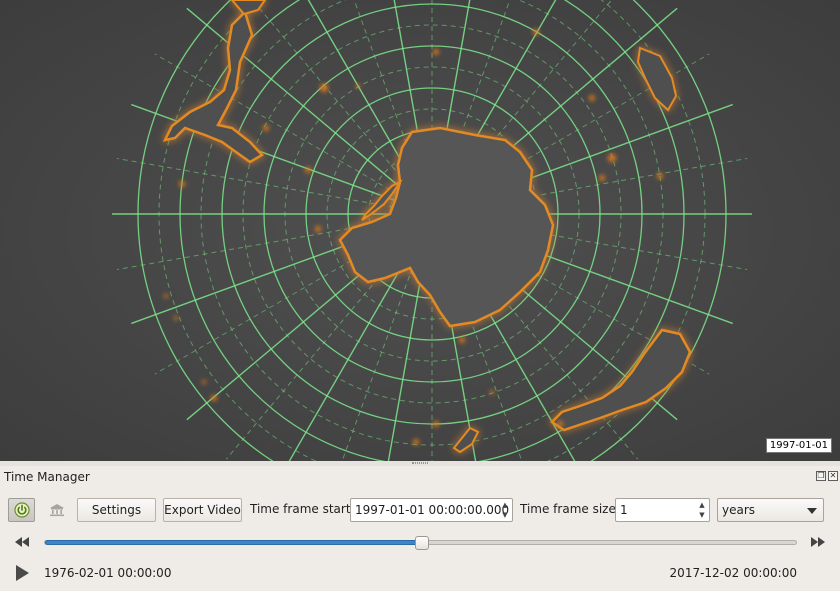  I want to click on time-slider-row, so click(420, 542).